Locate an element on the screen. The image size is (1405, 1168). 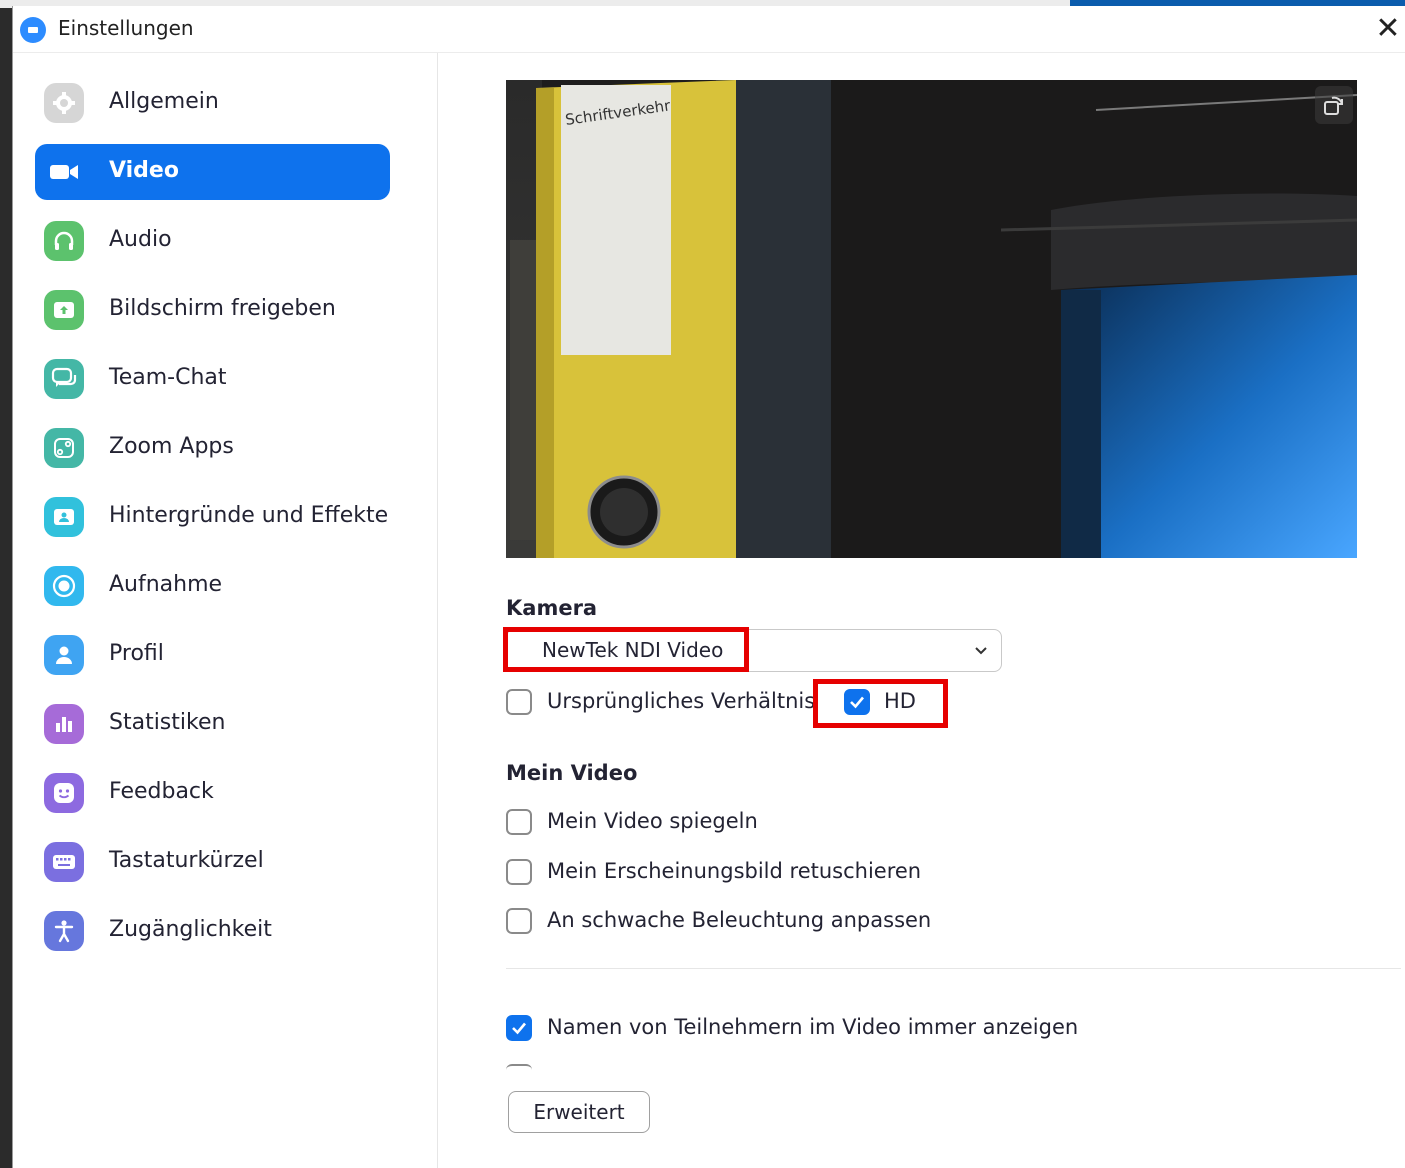
sidebar-item-aufnahme: Aufnahme is located at coordinates (212, 586).